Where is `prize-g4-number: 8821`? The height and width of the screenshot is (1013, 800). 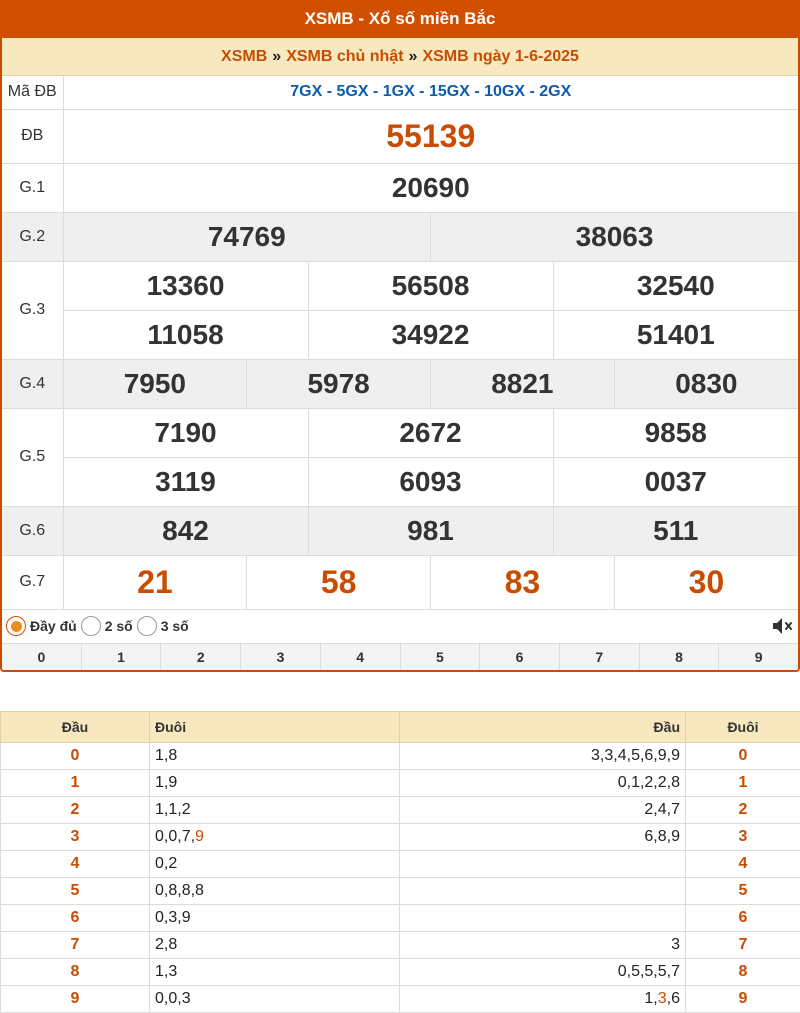 prize-g4-number: 8821 is located at coordinates (522, 384).